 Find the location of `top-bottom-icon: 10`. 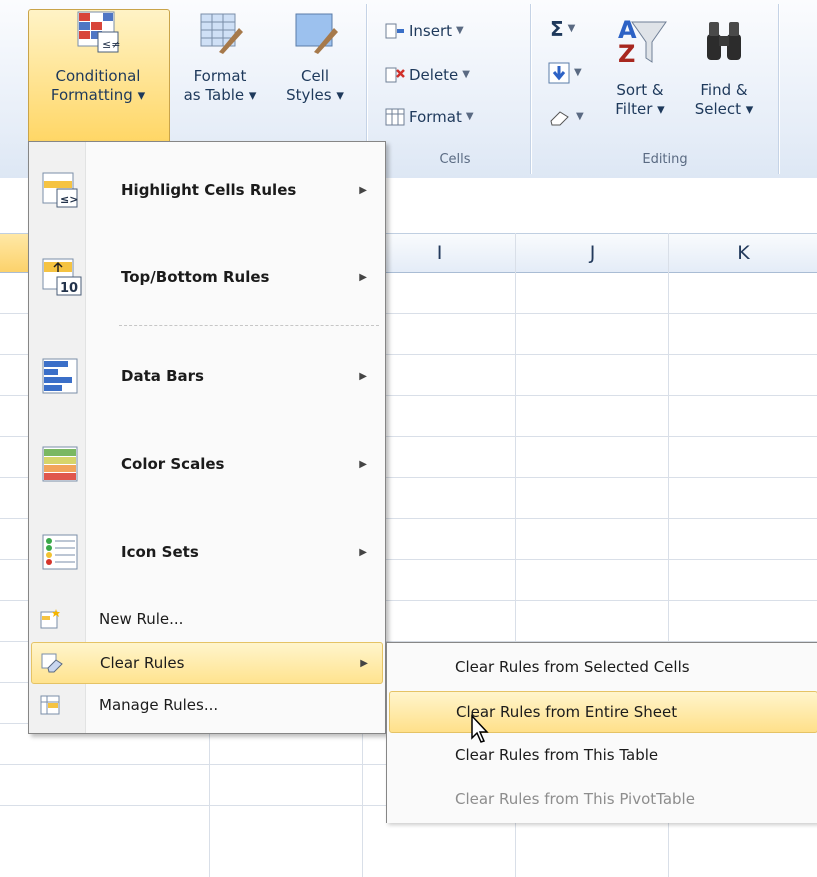

top-bottom-icon: 10 is located at coordinates (62, 277).